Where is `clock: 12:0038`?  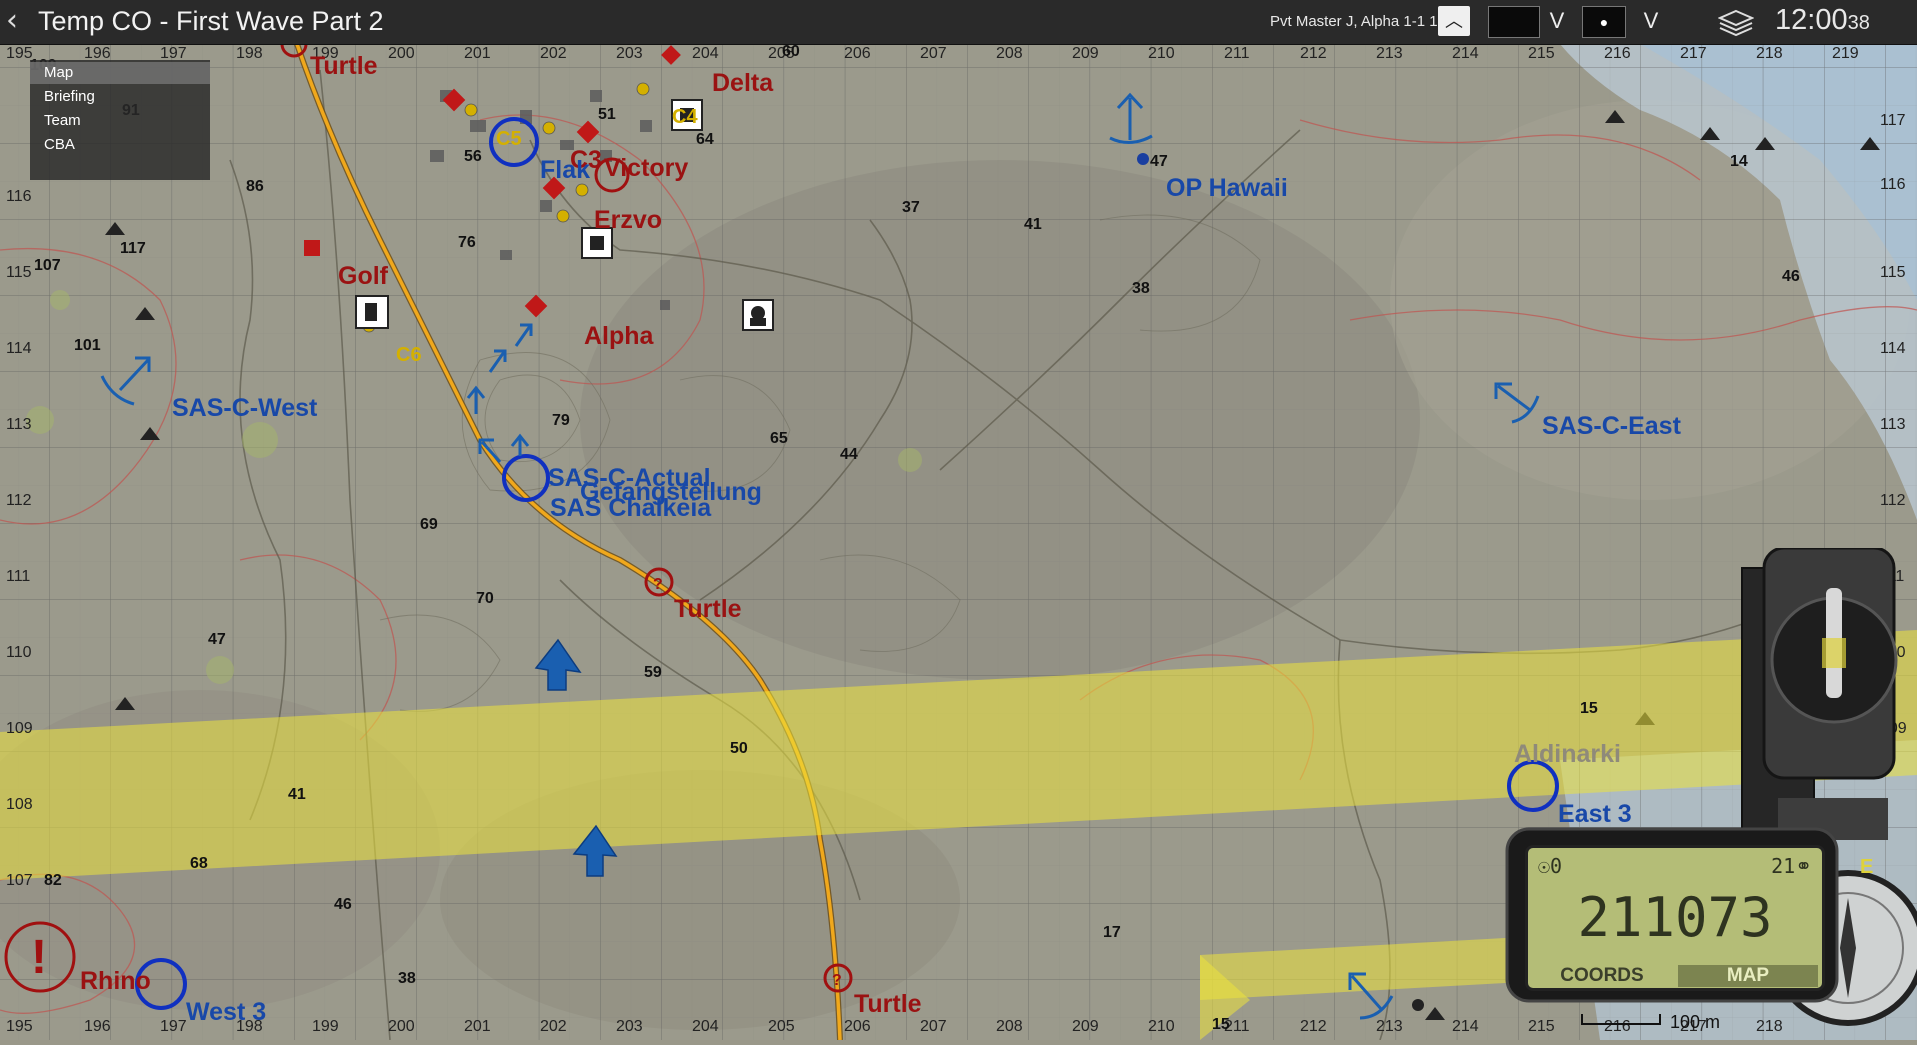 clock: 12:0038 is located at coordinates (1822, 20).